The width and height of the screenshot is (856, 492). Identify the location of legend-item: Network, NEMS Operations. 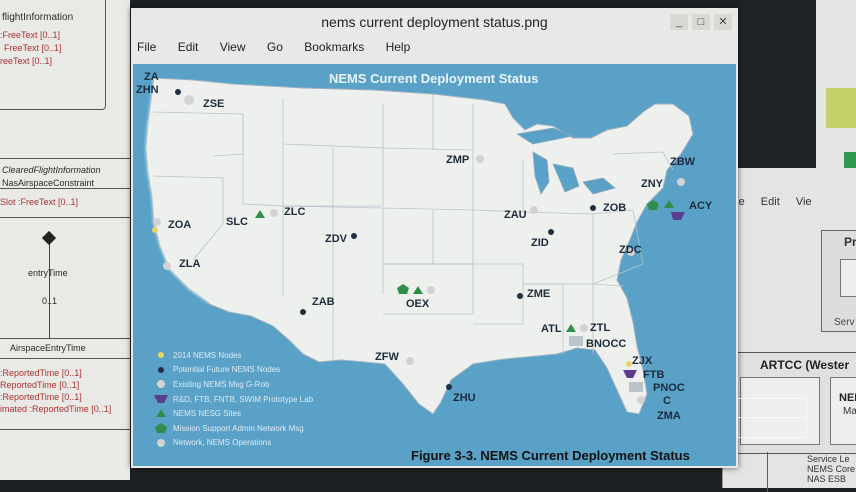
(222, 443).